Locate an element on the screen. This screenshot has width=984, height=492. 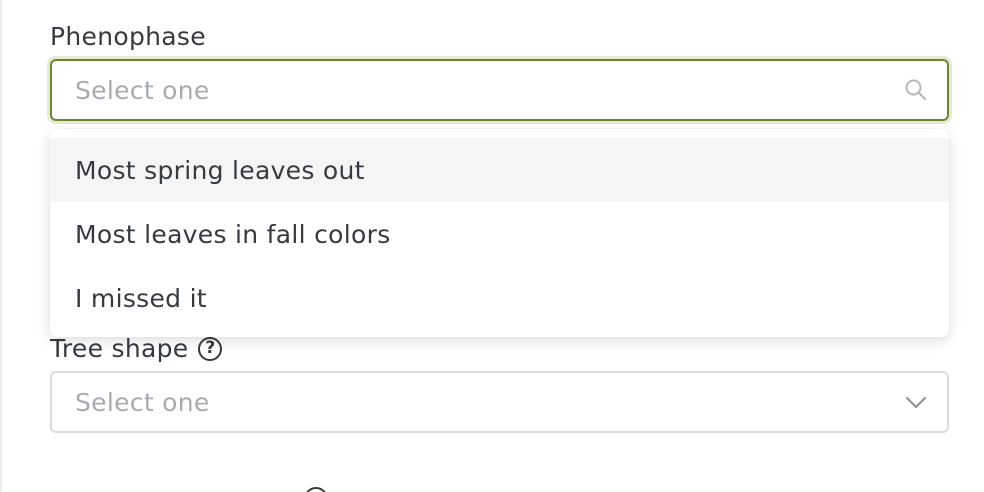
help-icon: ? is located at coordinates (210, 348).